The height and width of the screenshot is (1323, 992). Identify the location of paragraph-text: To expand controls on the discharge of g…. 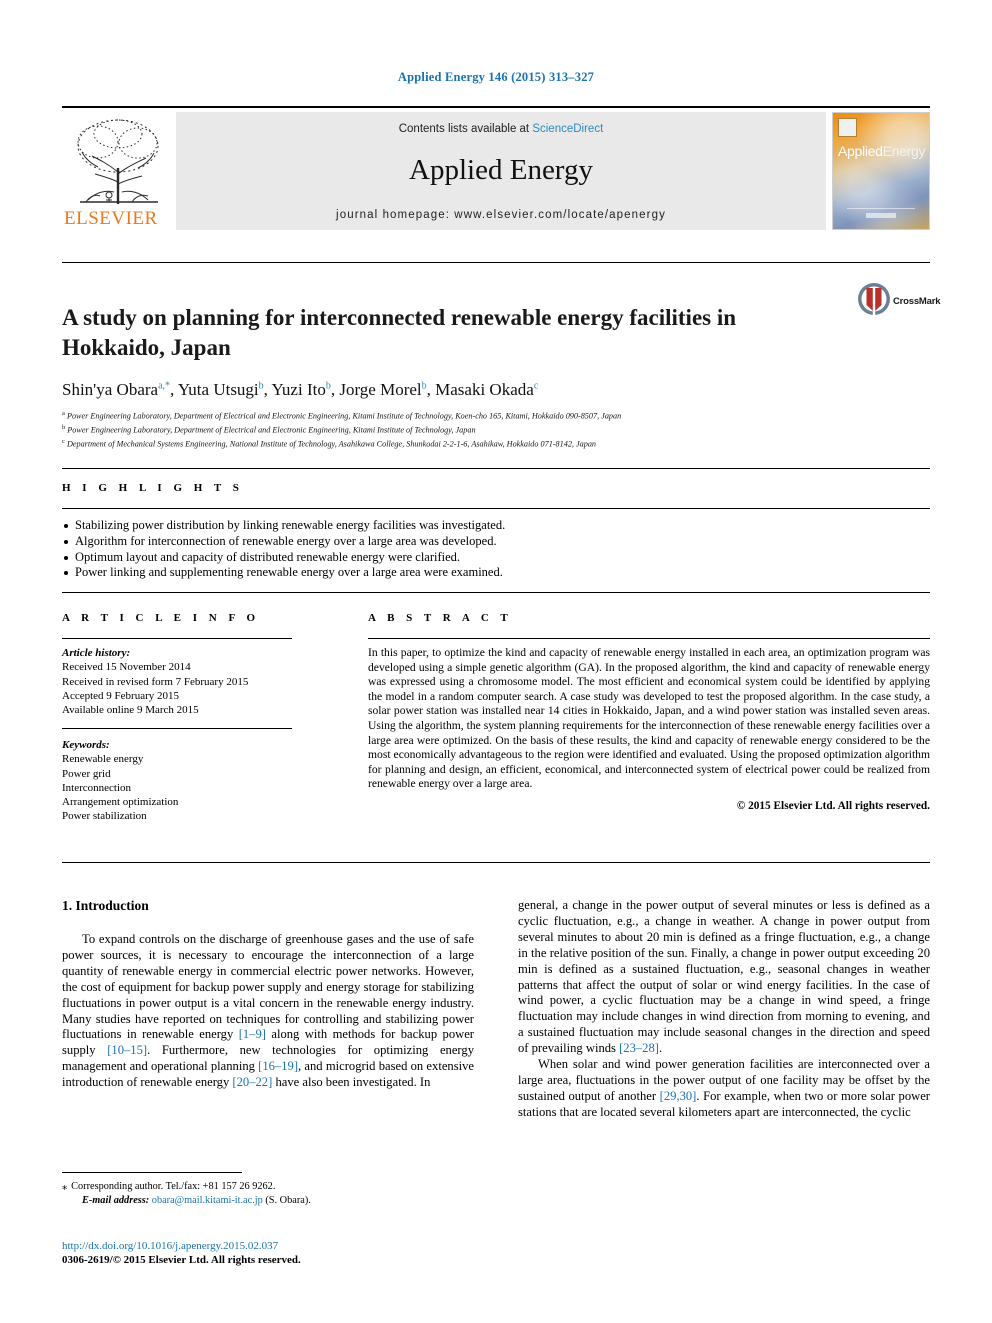
(268, 987).